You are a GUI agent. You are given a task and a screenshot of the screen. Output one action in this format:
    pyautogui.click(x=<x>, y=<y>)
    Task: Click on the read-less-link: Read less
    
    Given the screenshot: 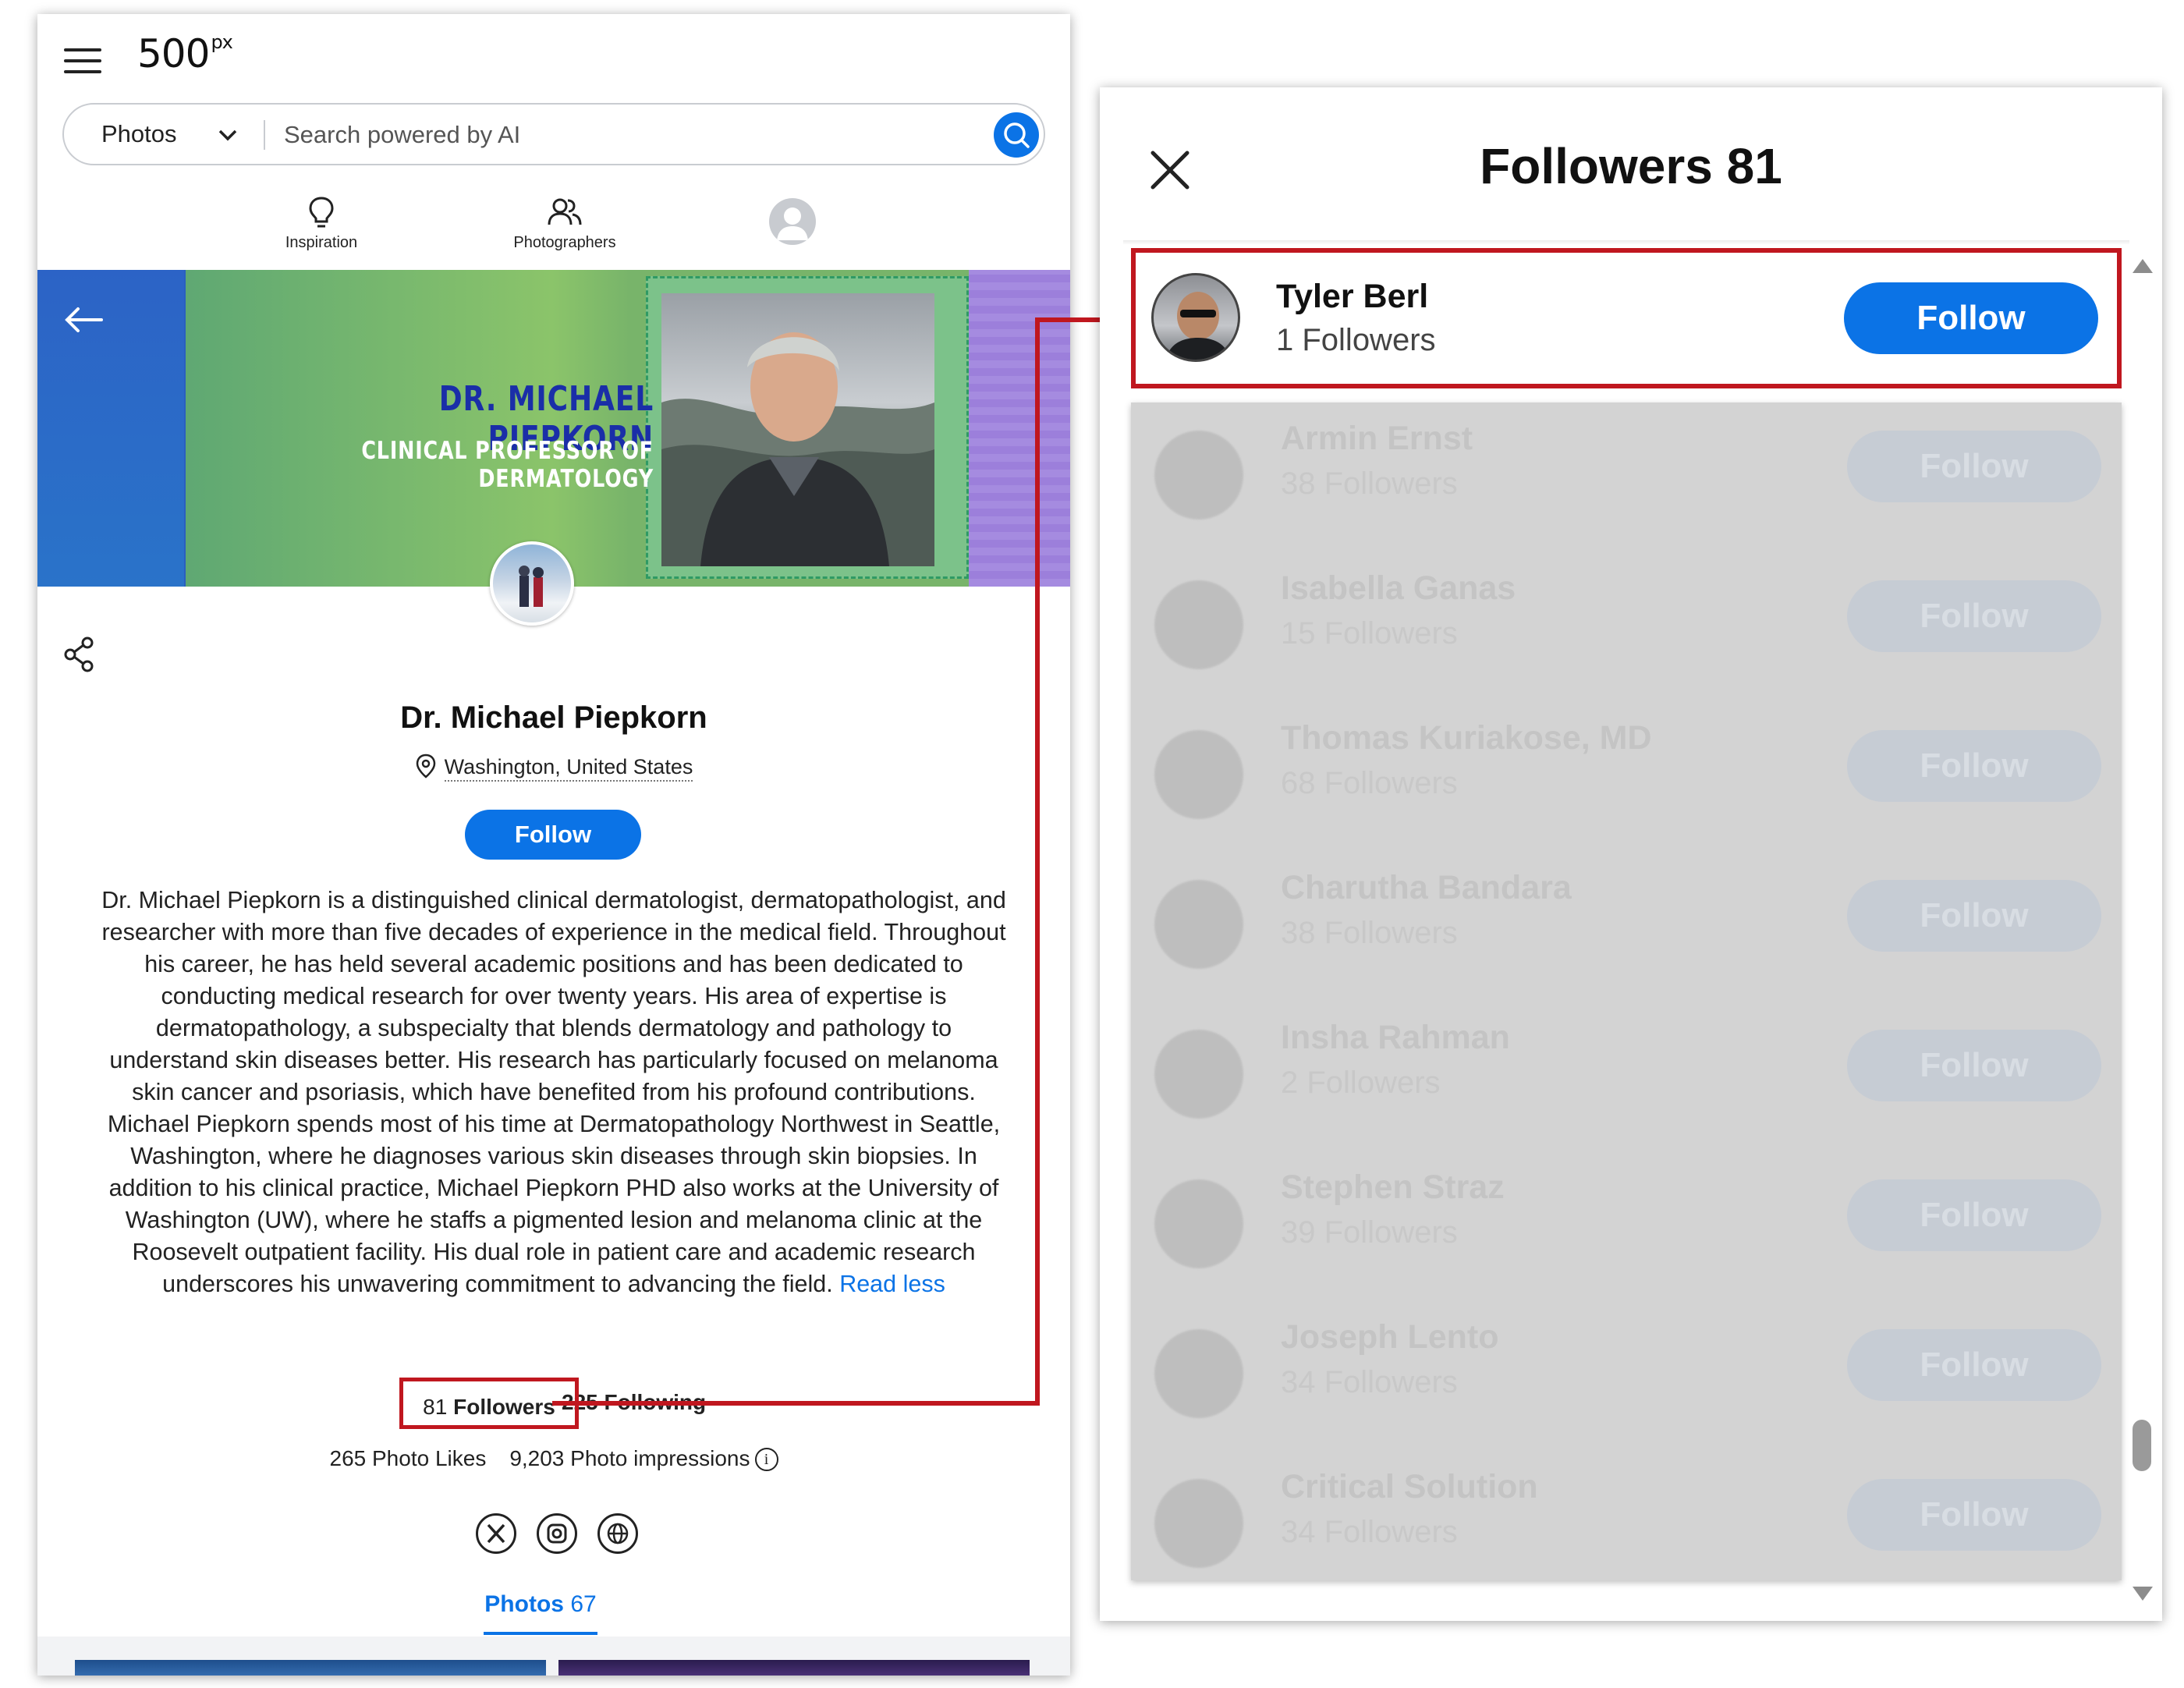 What is the action you would take?
    pyautogui.click(x=892, y=1284)
    